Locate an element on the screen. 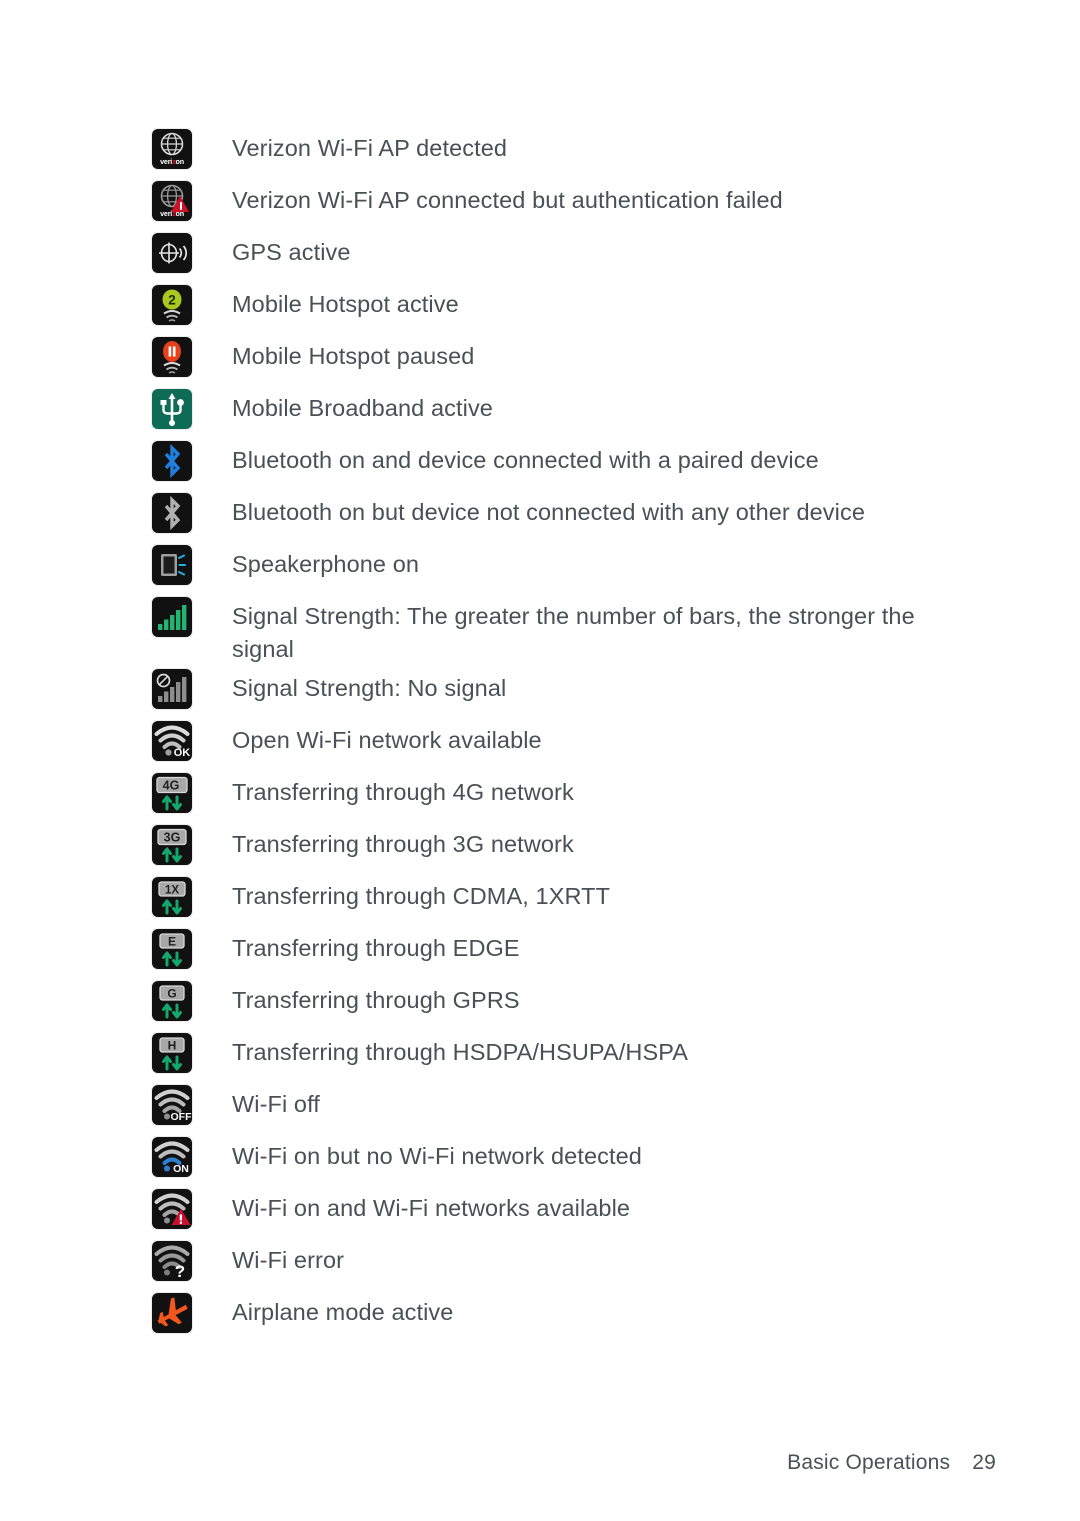  bluetooth-on-icon is located at coordinates (172, 513).